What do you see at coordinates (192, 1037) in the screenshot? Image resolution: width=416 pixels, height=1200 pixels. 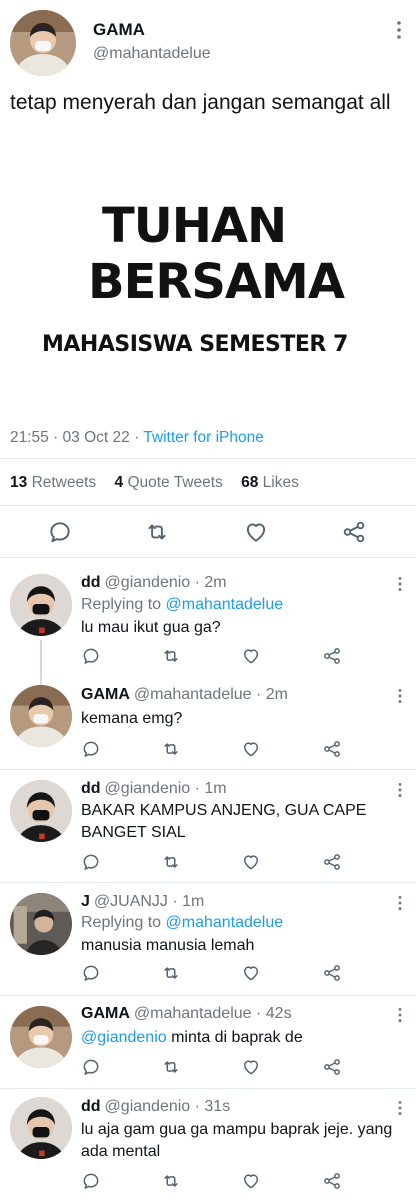 I see `reply-text: @giandenio minta di baprak de` at bounding box center [192, 1037].